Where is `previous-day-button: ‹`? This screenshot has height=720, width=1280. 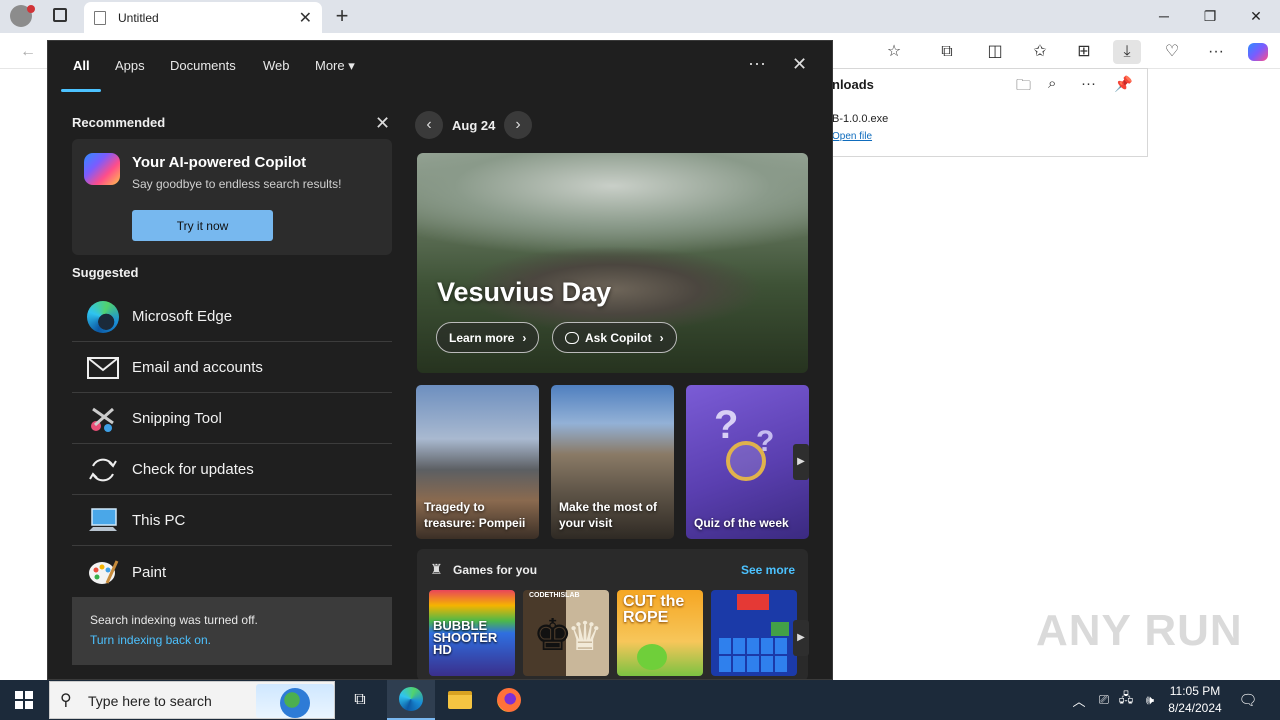 previous-day-button: ‹ is located at coordinates (429, 125).